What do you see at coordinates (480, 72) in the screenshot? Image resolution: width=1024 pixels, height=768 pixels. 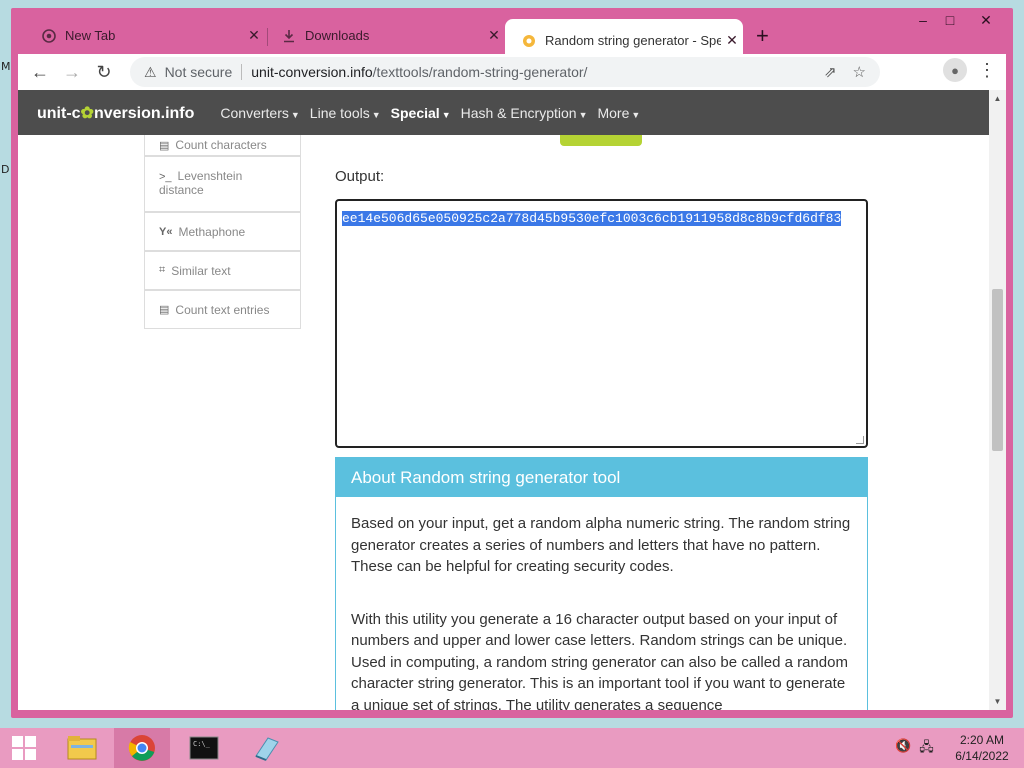 I see `url-path: /texttools/random-string-generator/` at bounding box center [480, 72].